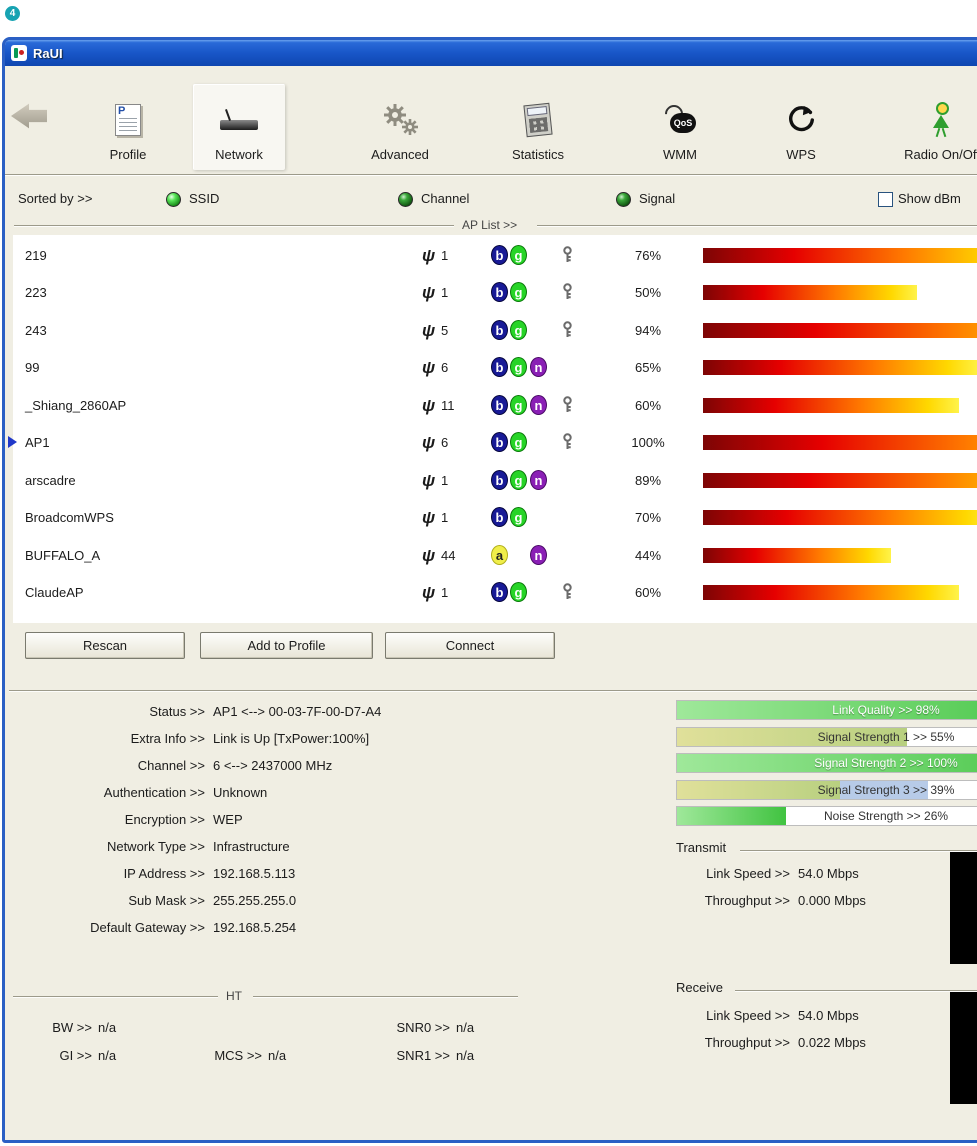 The image size is (977, 1146). Describe the element at coordinates (623, 199) in the screenshot. I see `signal-sort-led` at that location.